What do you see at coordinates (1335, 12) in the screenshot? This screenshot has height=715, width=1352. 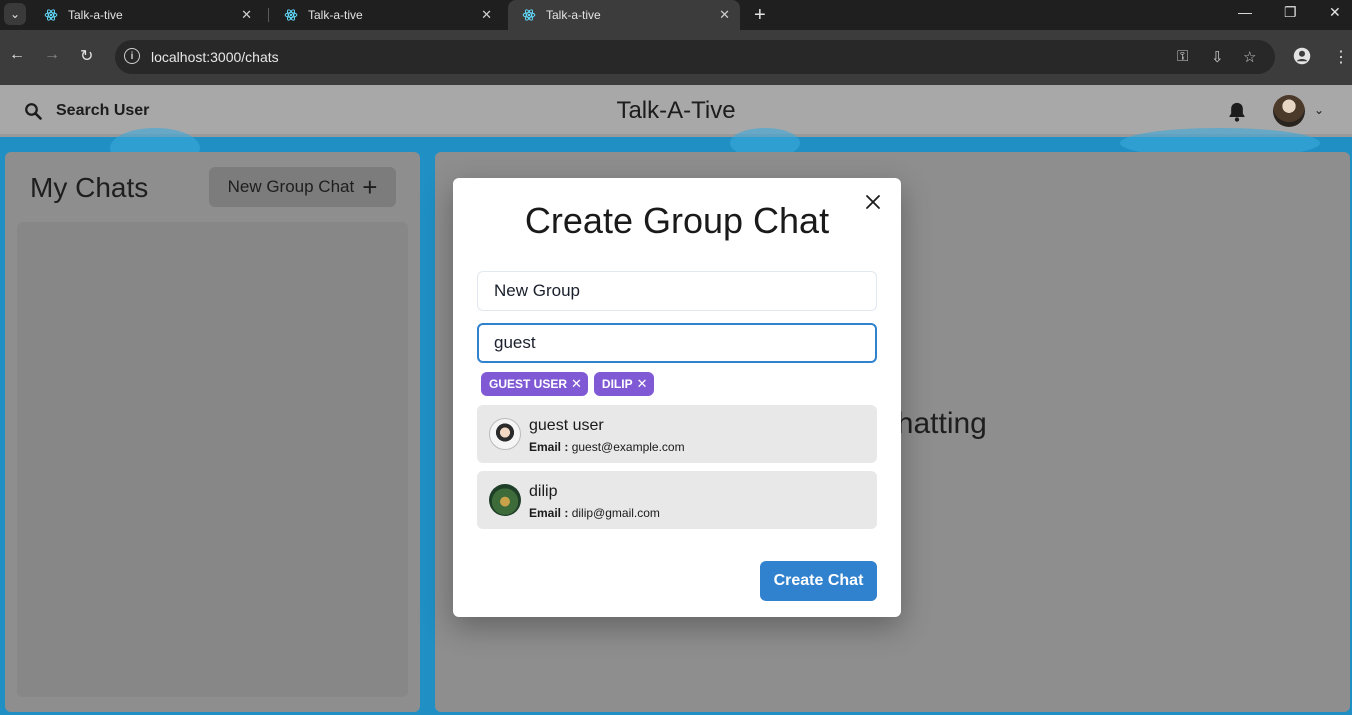 I see `window-close-icon: ✕` at bounding box center [1335, 12].